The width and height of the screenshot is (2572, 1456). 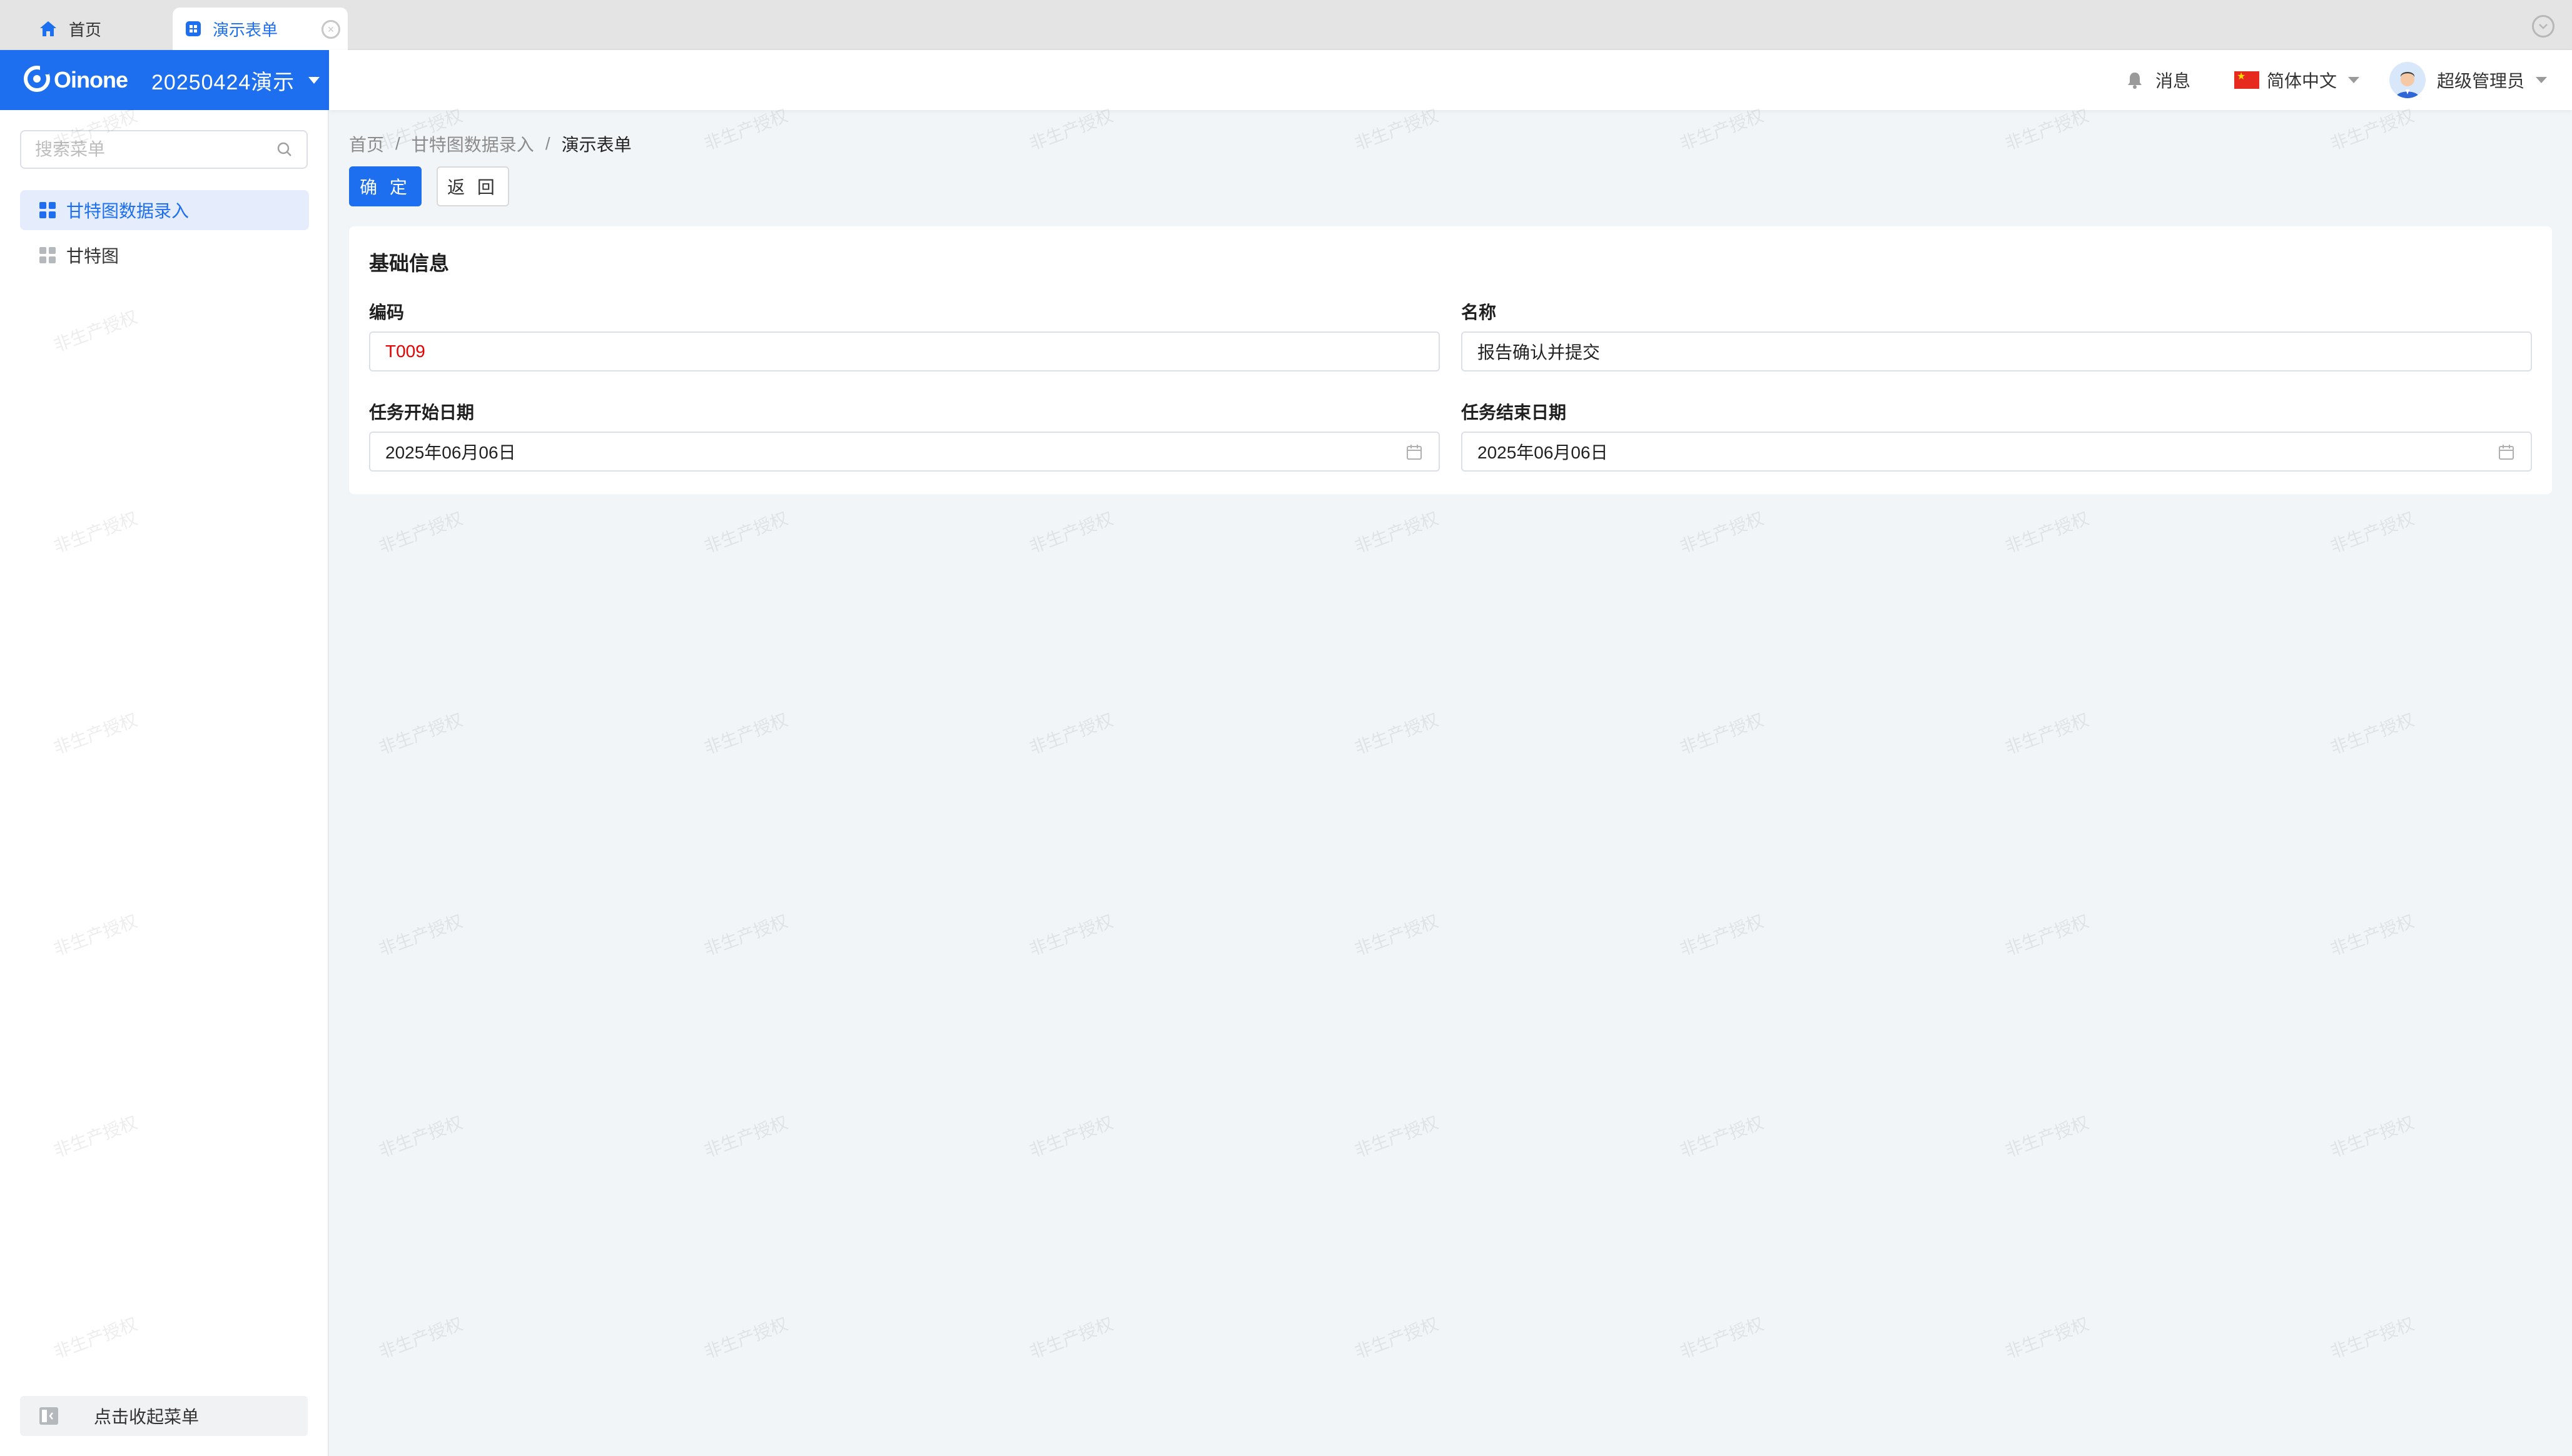 What do you see at coordinates (2480, 81) in the screenshot?
I see `user-name: 超级管理员` at bounding box center [2480, 81].